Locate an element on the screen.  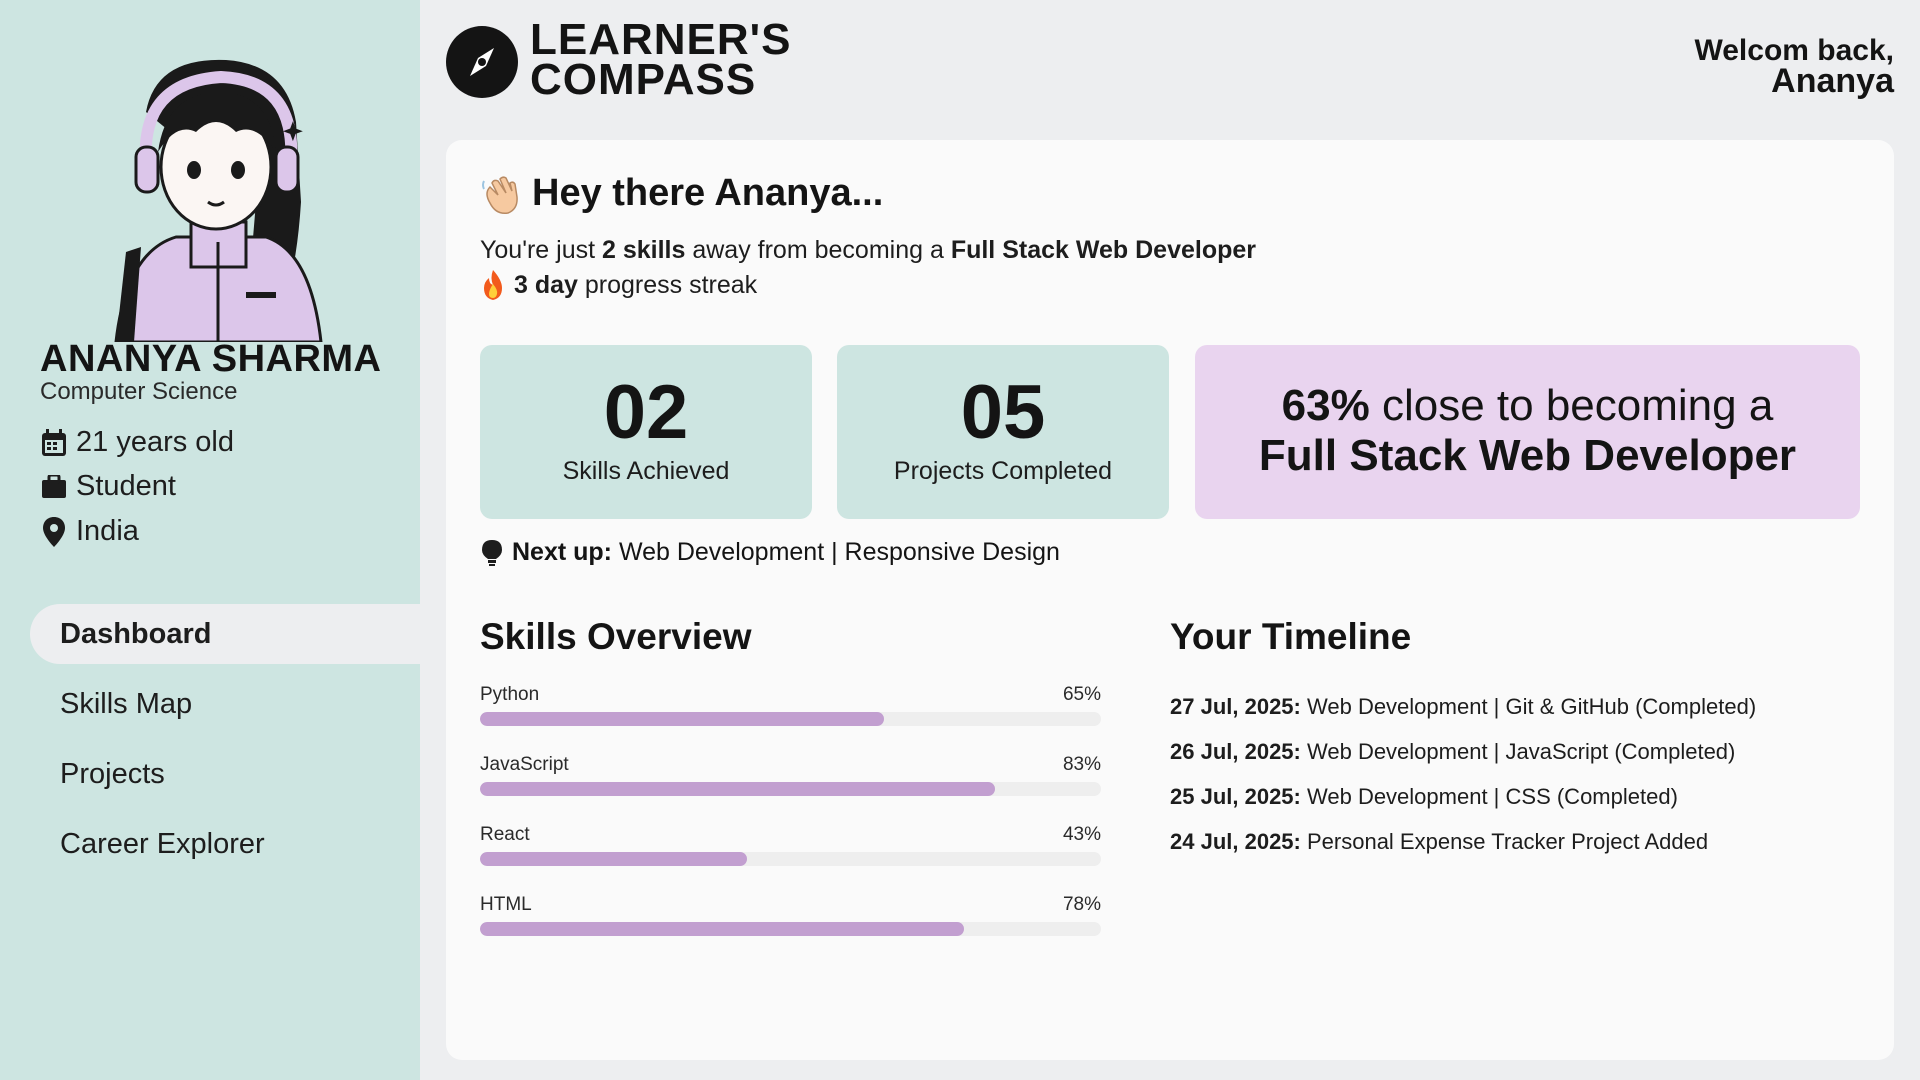
timeline-date: 26 Jul, 2025: is located at coordinates (1235, 751).